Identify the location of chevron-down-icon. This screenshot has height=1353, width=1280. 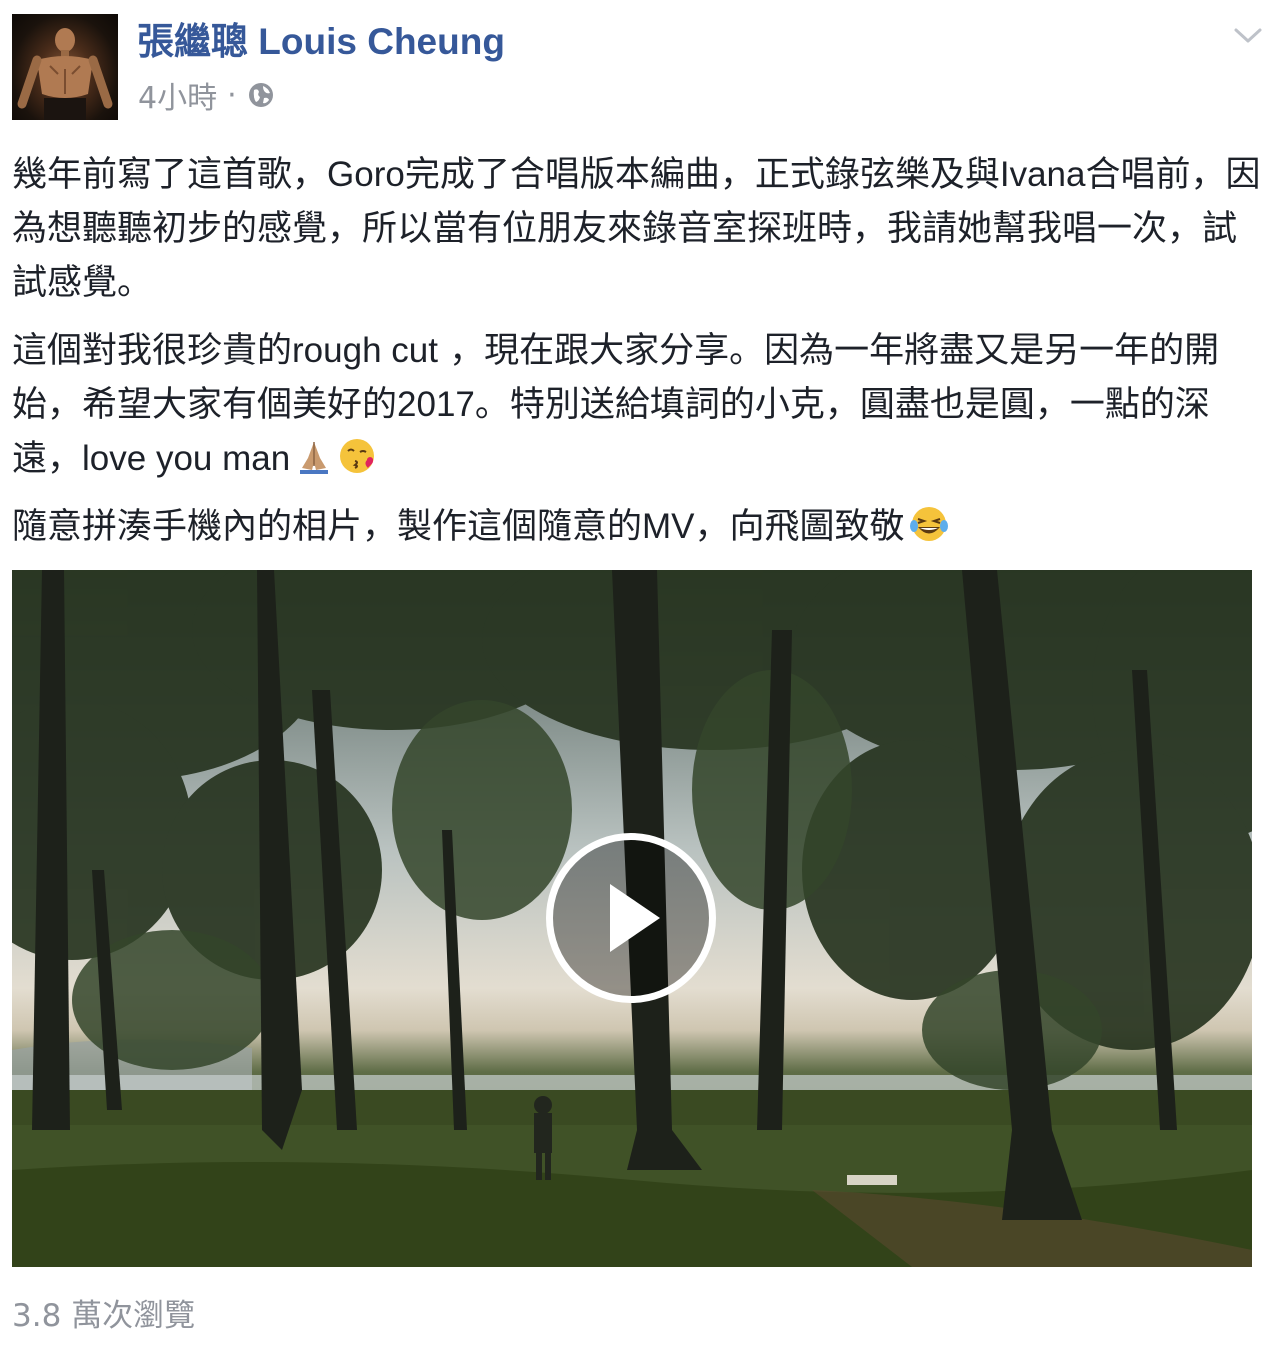
(1248, 36).